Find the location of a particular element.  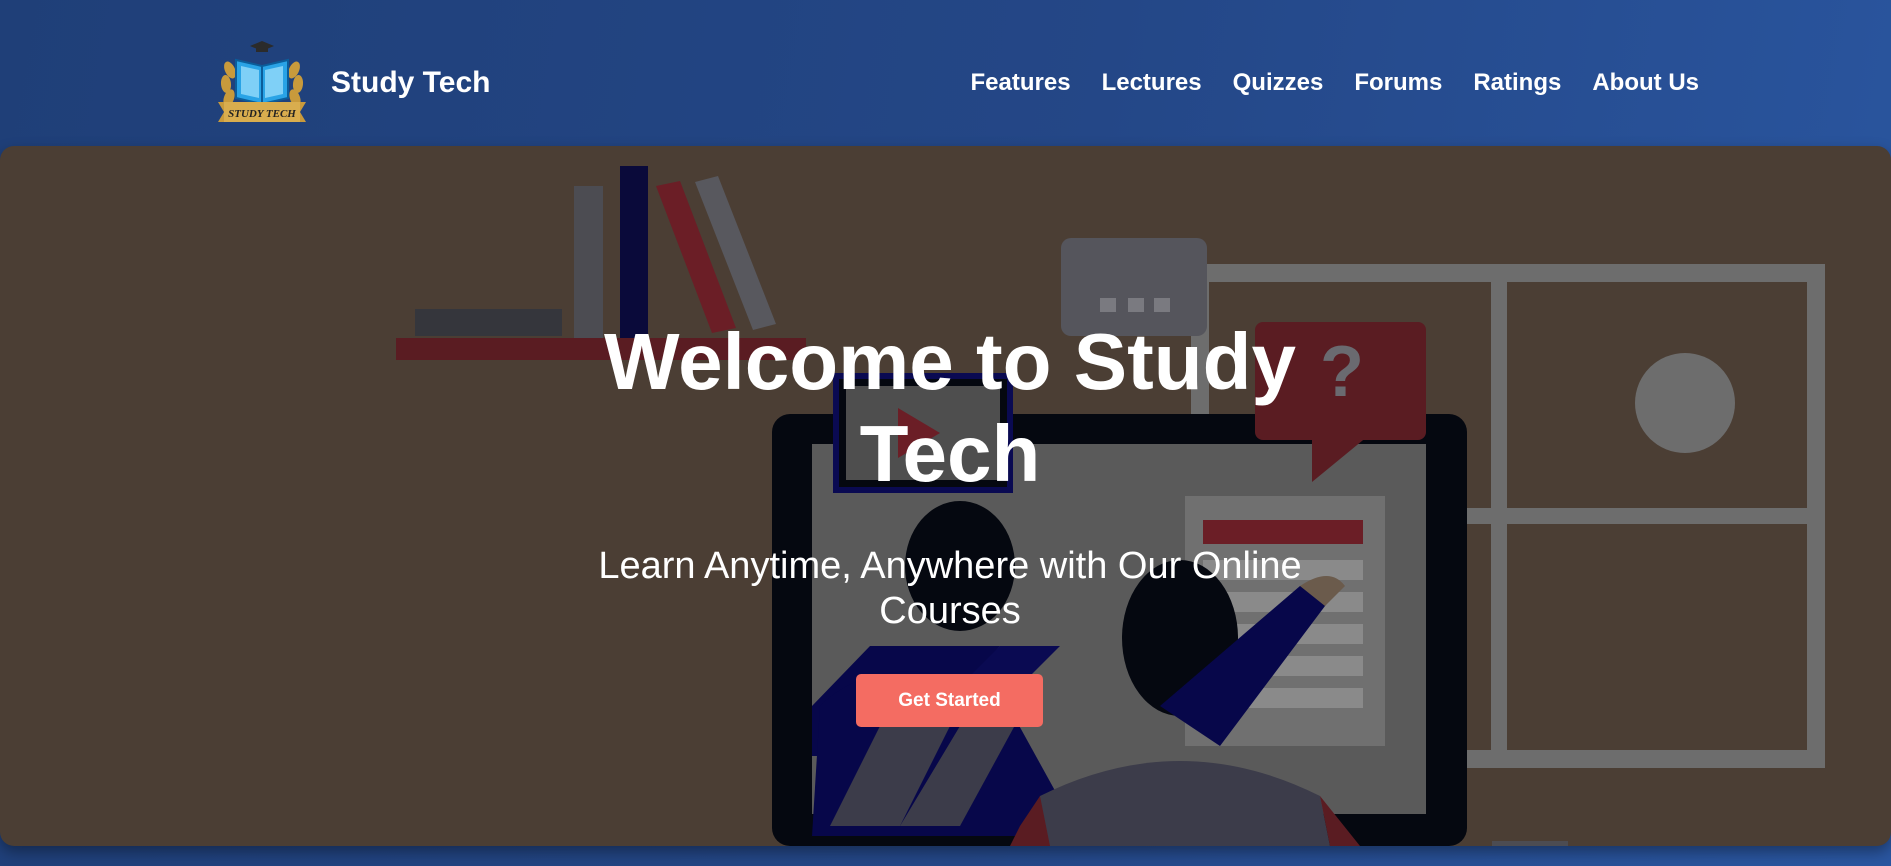

get-started-button: Get Started is located at coordinates (949, 700).